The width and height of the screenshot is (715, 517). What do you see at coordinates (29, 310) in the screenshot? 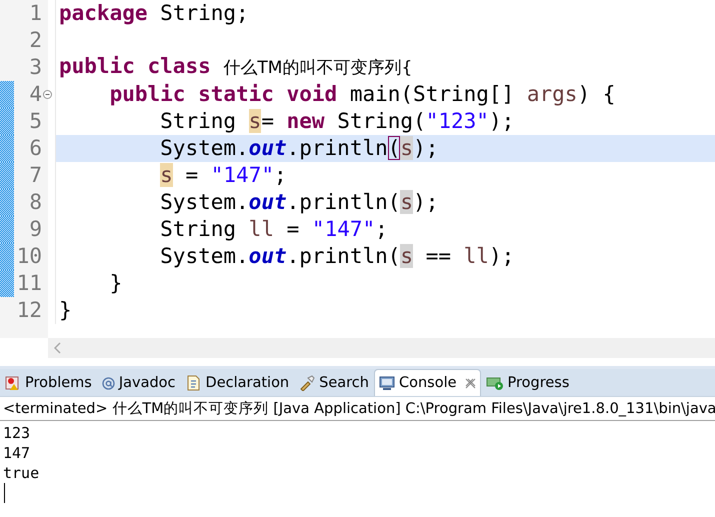
I see `line-number: 12` at bounding box center [29, 310].